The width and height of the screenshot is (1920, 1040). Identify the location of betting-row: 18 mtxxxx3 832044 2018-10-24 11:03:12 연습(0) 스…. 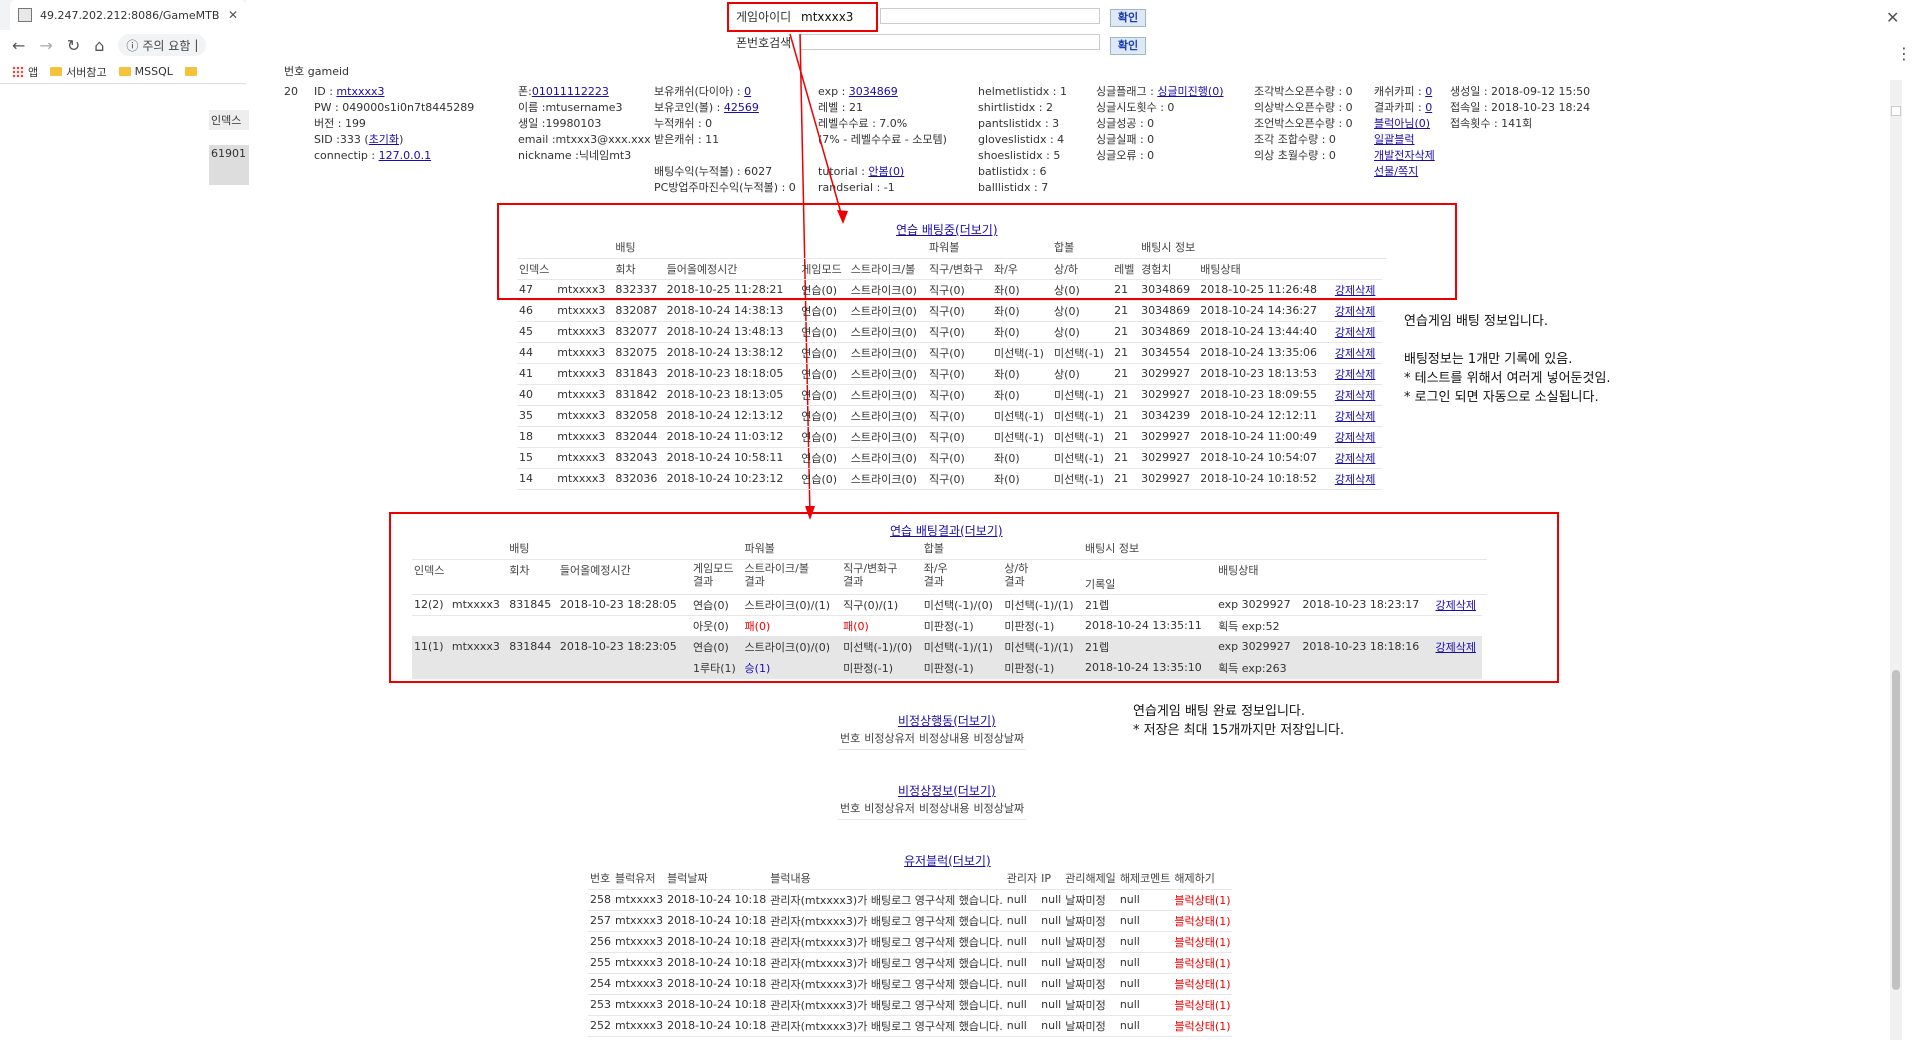
(952, 437).